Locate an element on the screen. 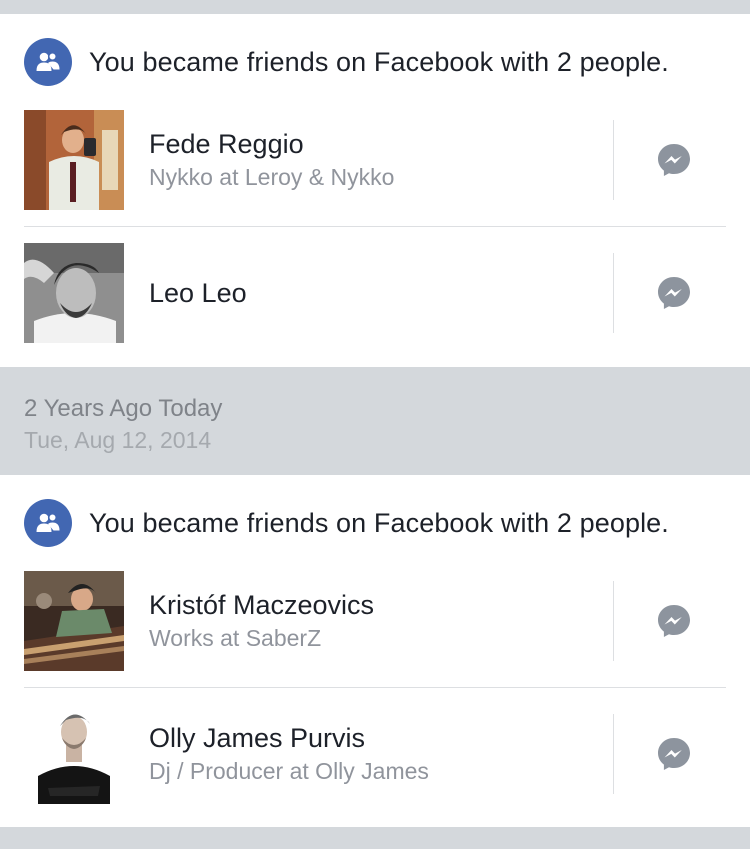  section-date: Tue, Aug 12, 2014 is located at coordinates (118, 440).